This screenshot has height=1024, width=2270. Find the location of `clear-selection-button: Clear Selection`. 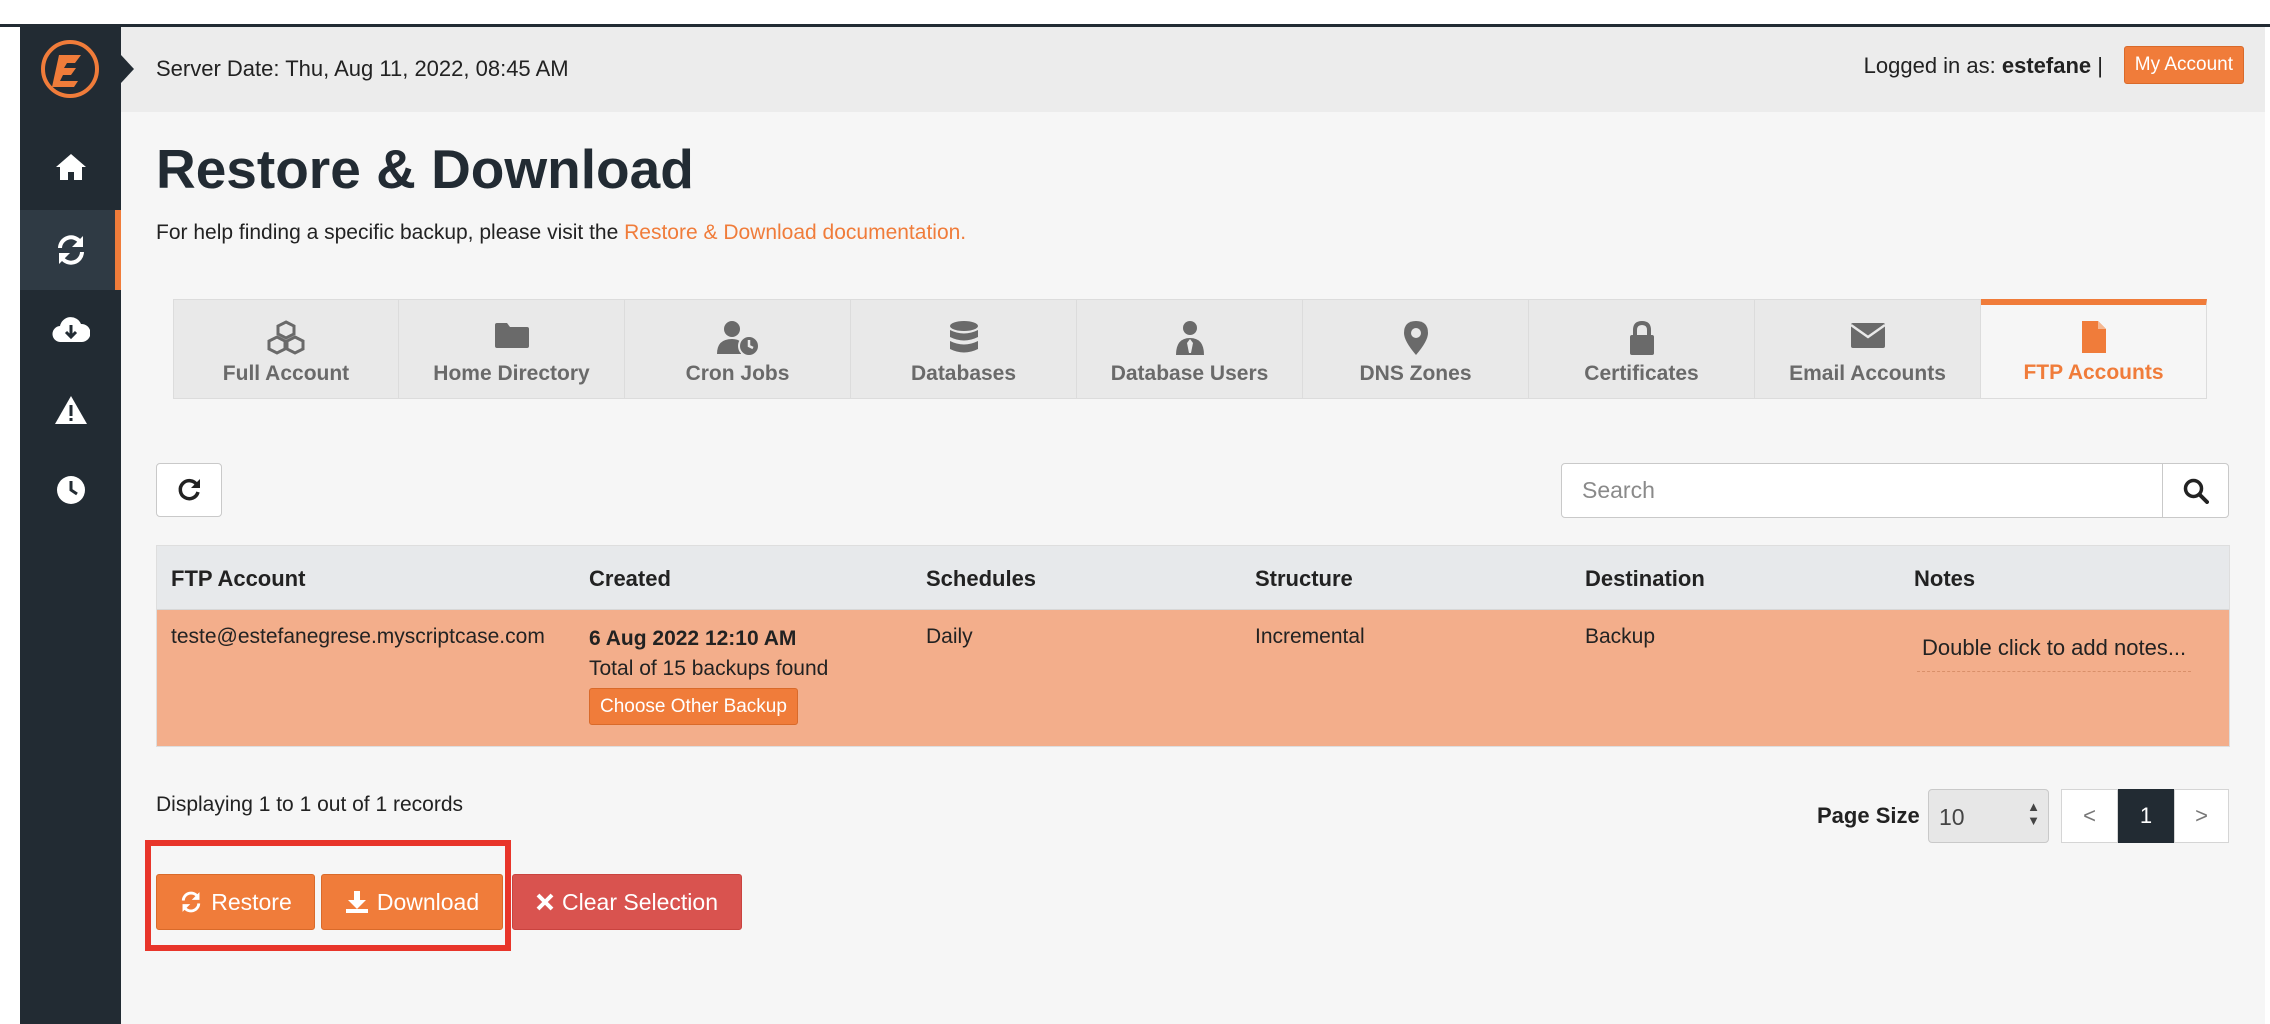

clear-selection-button: Clear Selection is located at coordinates (627, 902).